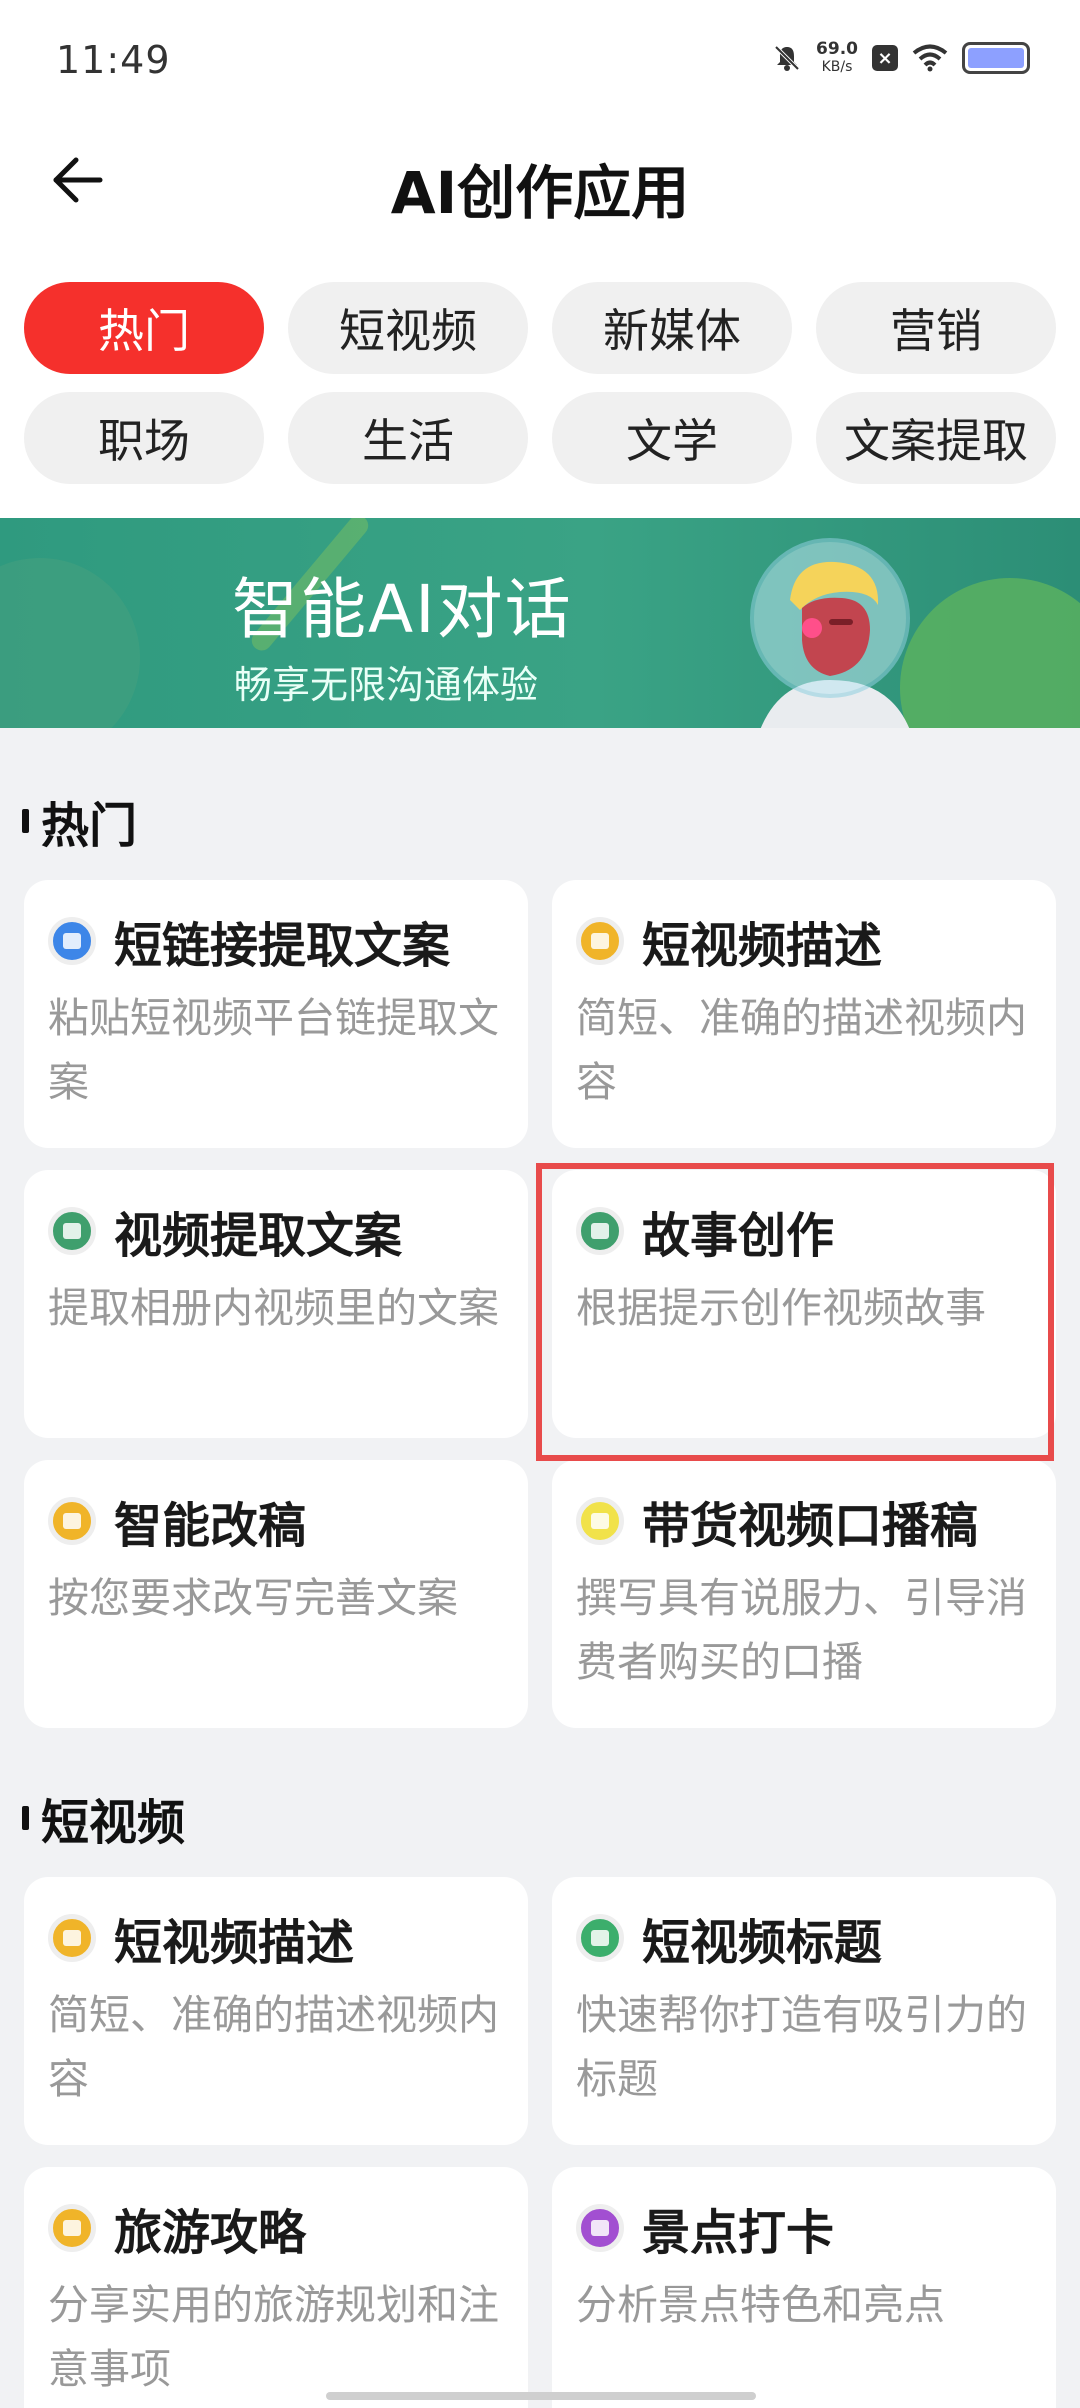  I want to click on tab-chip: 营销, so click(936, 328).